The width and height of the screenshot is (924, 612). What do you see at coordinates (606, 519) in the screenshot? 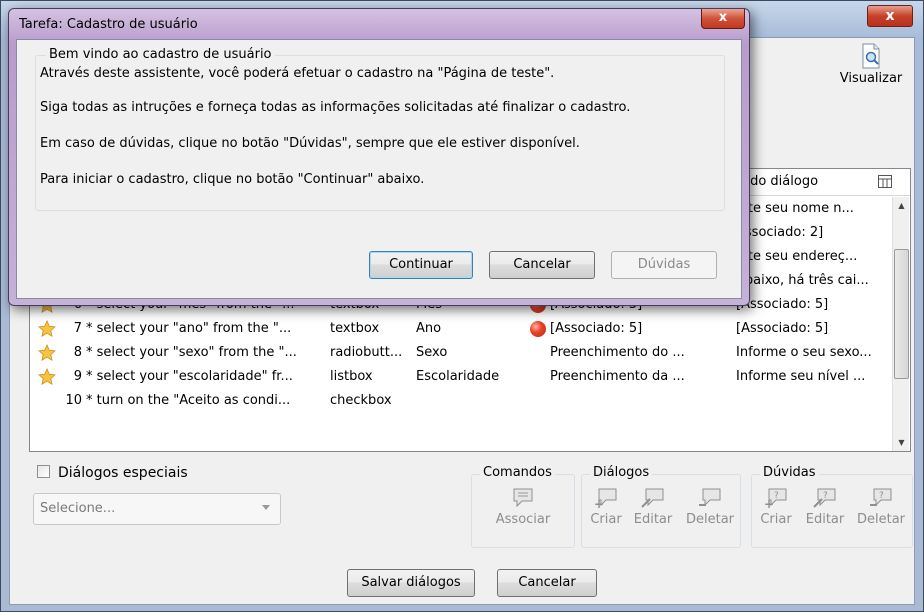
I see `dialogos-criar-label: Criar` at bounding box center [606, 519].